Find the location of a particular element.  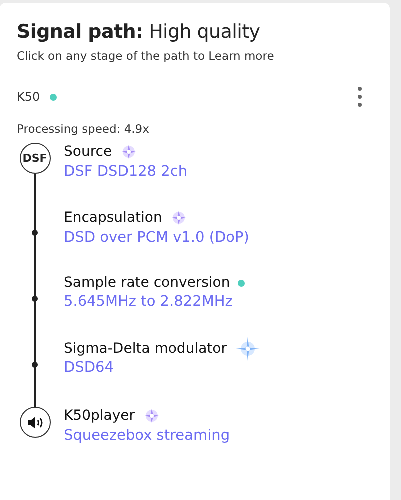

stage-title: Encapsulation is located at coordinates (113, 218).